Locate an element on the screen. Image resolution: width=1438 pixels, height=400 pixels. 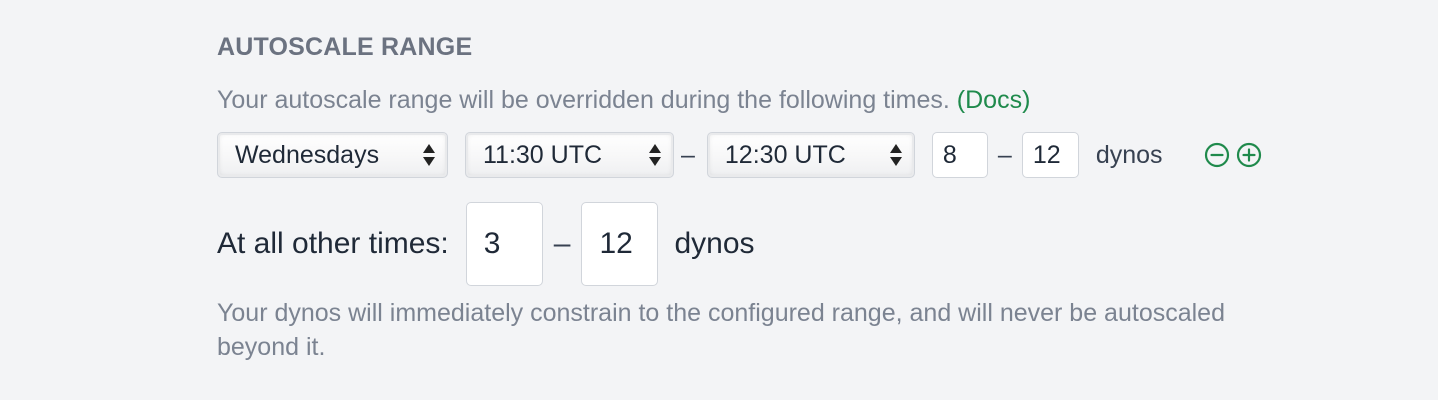
dynos-unit-label: dynos is located at coordinates (1129, 154).